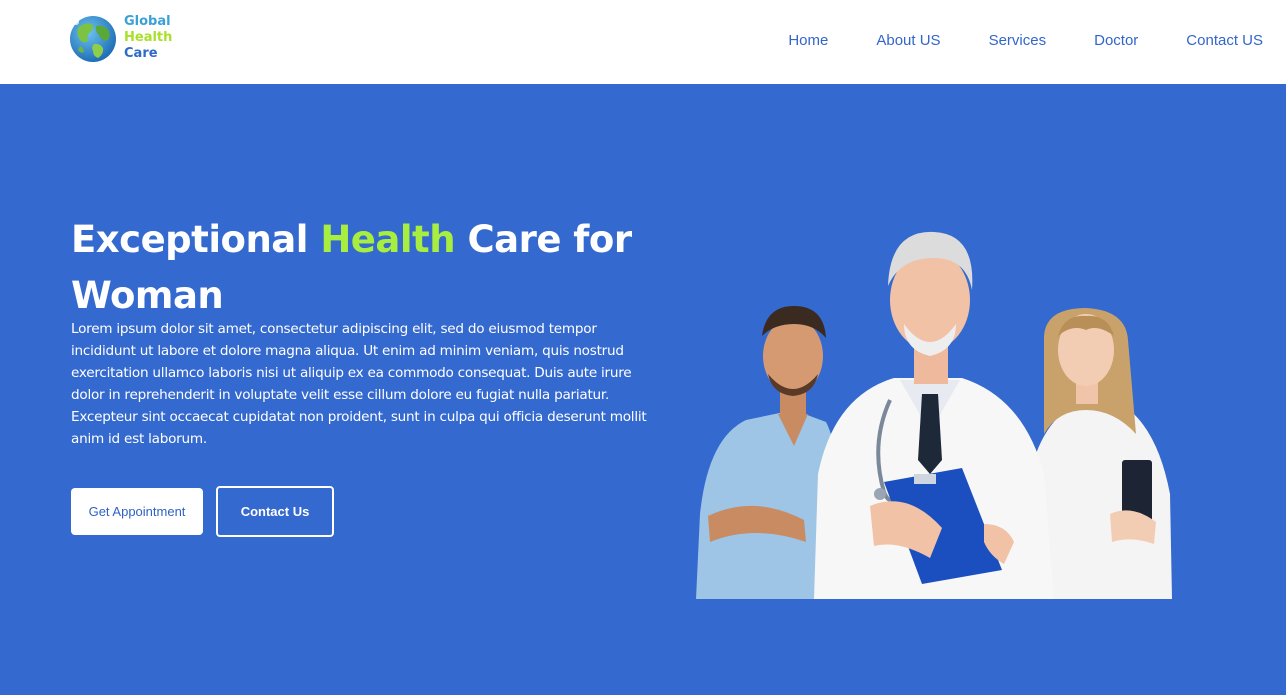 The width and height of the screenshot is (1286, 695). I want to click on doctor-right, so click(1101, 453).